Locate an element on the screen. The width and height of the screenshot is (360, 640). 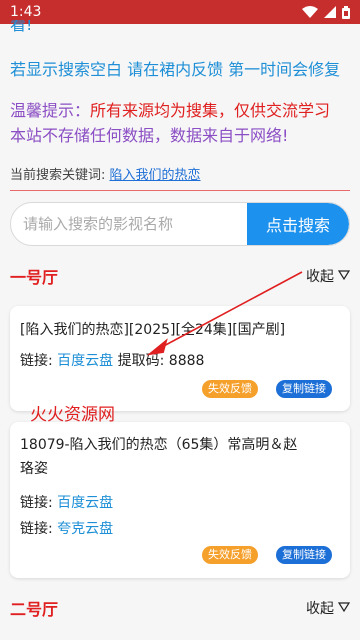
result-title-line1: 18079-陷入我们的热恋（65集）常高明＆赵 is located at coordinates (159, 445).